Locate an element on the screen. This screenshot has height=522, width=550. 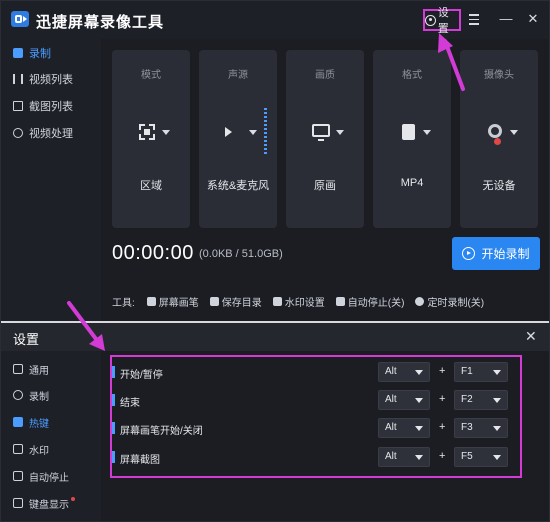
sidebar-item-video-list: 视频列表 is located at coordinates (51, 79).